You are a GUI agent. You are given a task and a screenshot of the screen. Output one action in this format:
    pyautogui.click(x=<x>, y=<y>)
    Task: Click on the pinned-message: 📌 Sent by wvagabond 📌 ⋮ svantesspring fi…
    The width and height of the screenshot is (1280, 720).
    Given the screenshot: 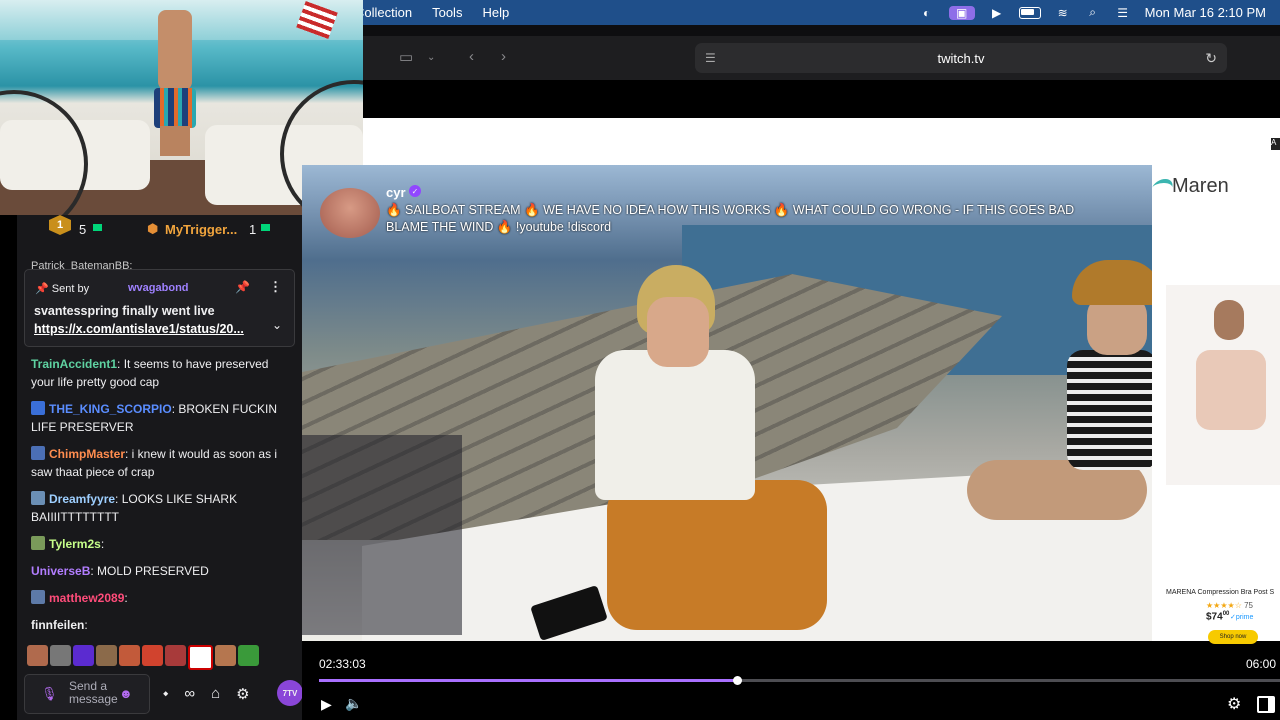 What is the action you would take?
    pyautogui.click(x=159, y=308)
    